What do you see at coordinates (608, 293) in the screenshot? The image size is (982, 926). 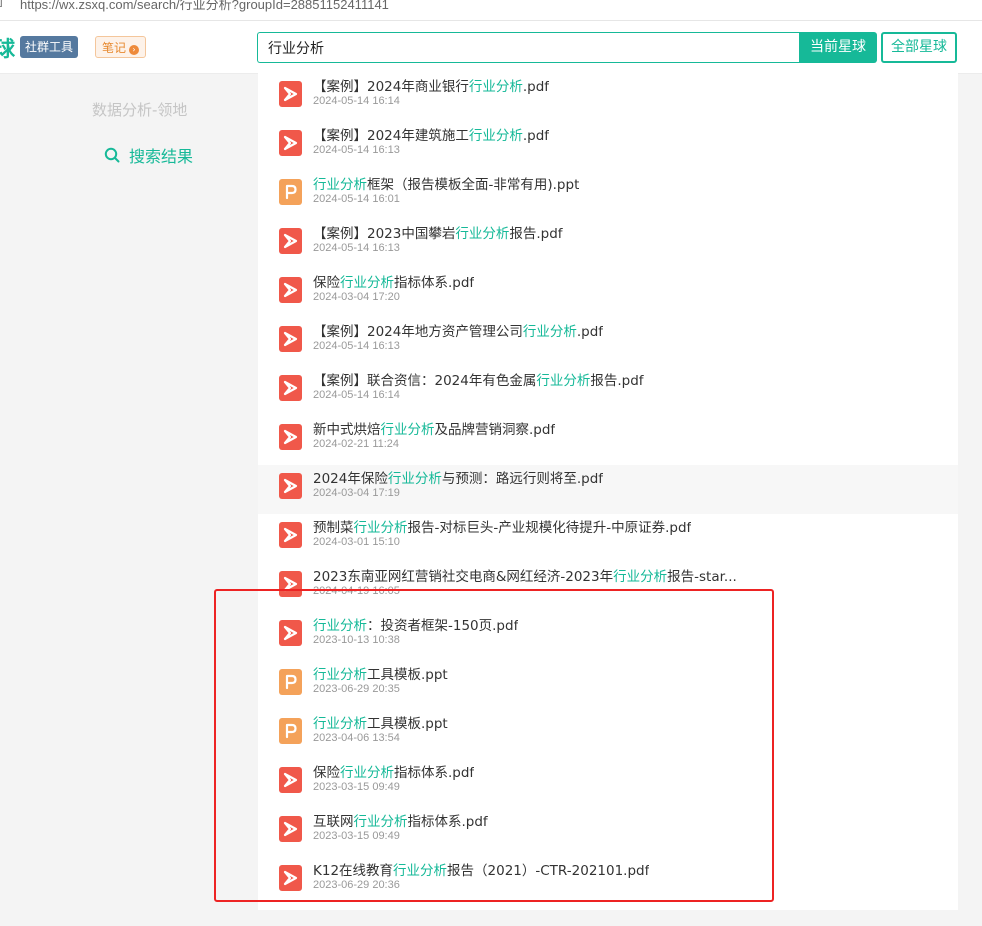 I see `list-item: 保险行业分析指标体系.pdf 2024-03-04 17:20` at bounding box center [608, 293].